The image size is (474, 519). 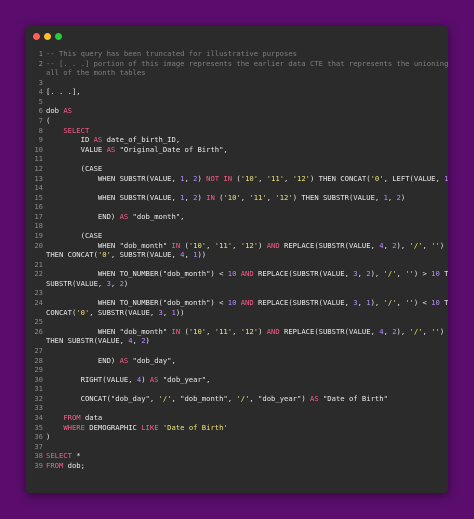 What do you see at coordinates (40, 140) in the screenshot?
I see `line-number: 9` at bounding box center [40, 140].